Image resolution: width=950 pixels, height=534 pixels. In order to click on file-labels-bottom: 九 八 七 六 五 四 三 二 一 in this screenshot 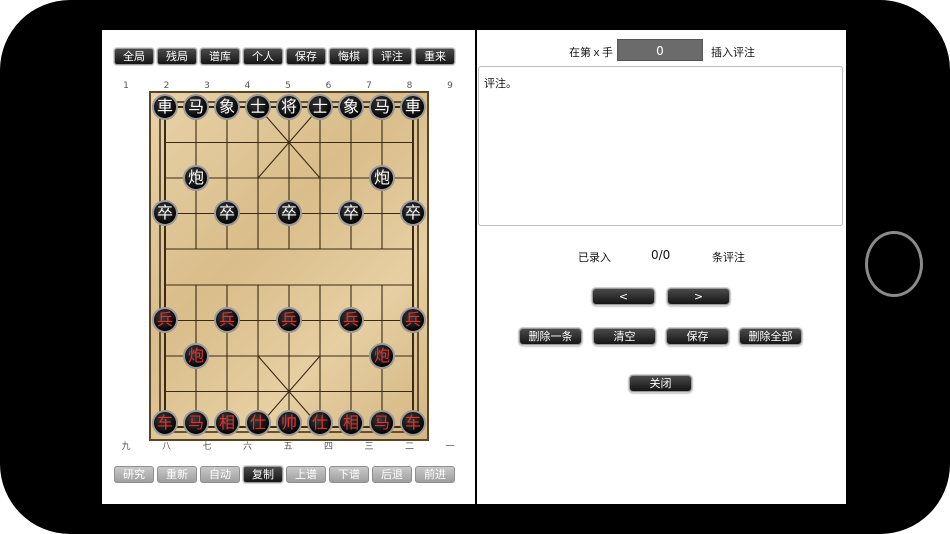, I will do `click(287, 447)`.